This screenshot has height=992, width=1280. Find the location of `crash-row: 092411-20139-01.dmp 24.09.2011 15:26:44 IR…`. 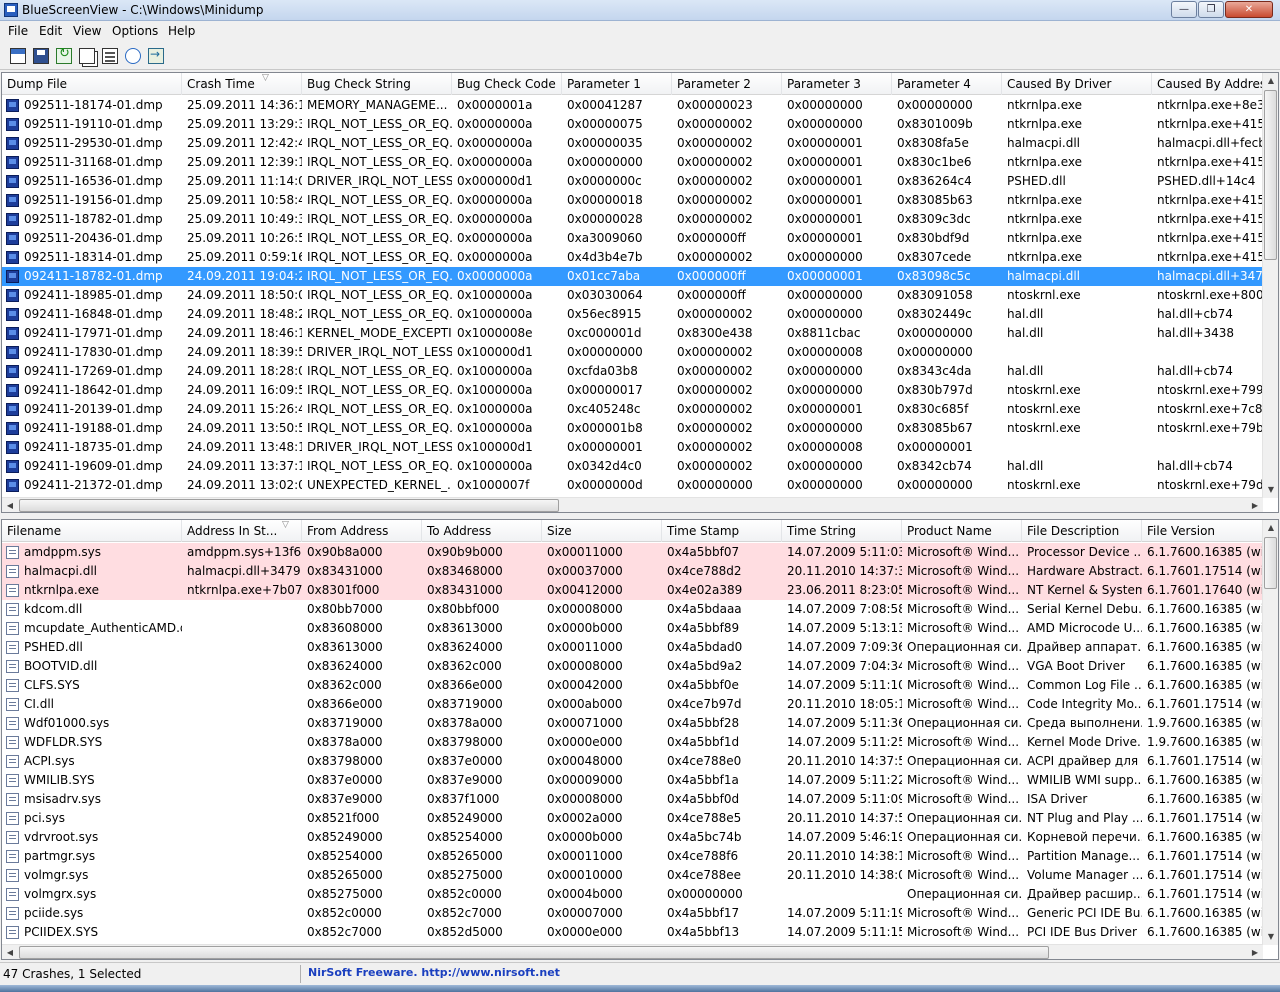

crash-row: 092411-20139-01.dmp 24.09.2011 15:26:44 IR… is located at coordinates (633, 409).